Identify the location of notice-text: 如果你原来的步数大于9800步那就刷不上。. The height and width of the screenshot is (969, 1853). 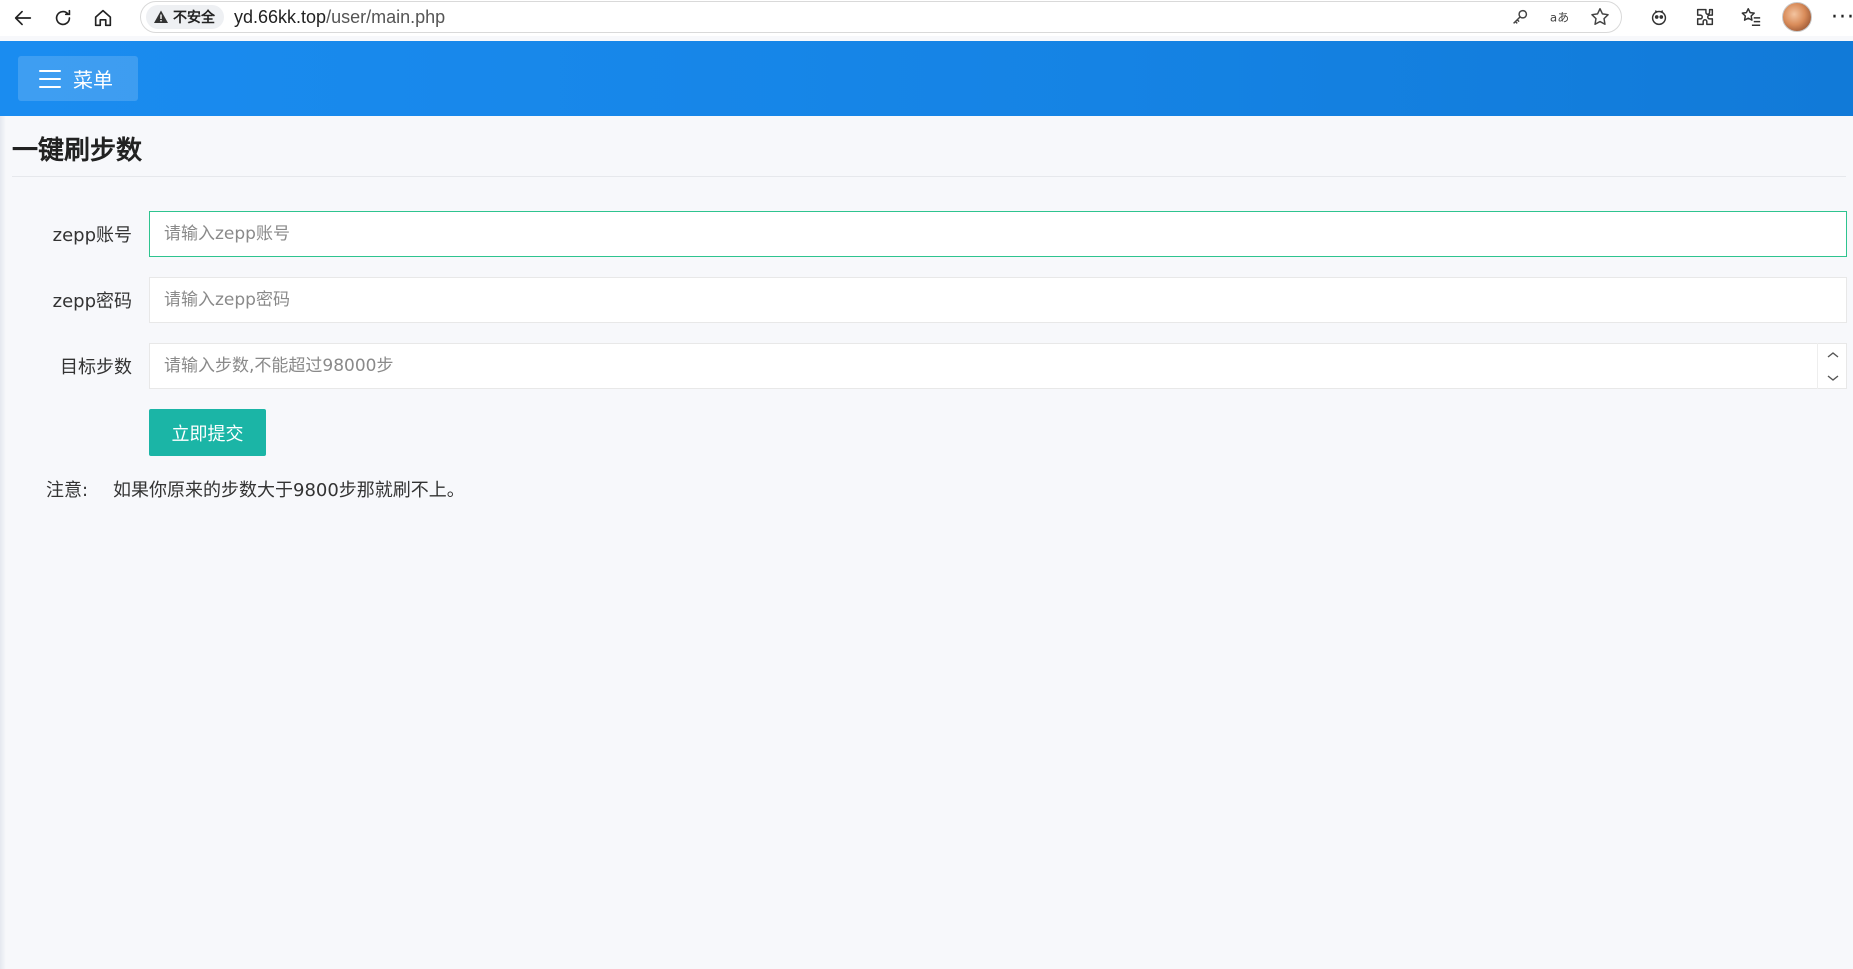
(289, 490).